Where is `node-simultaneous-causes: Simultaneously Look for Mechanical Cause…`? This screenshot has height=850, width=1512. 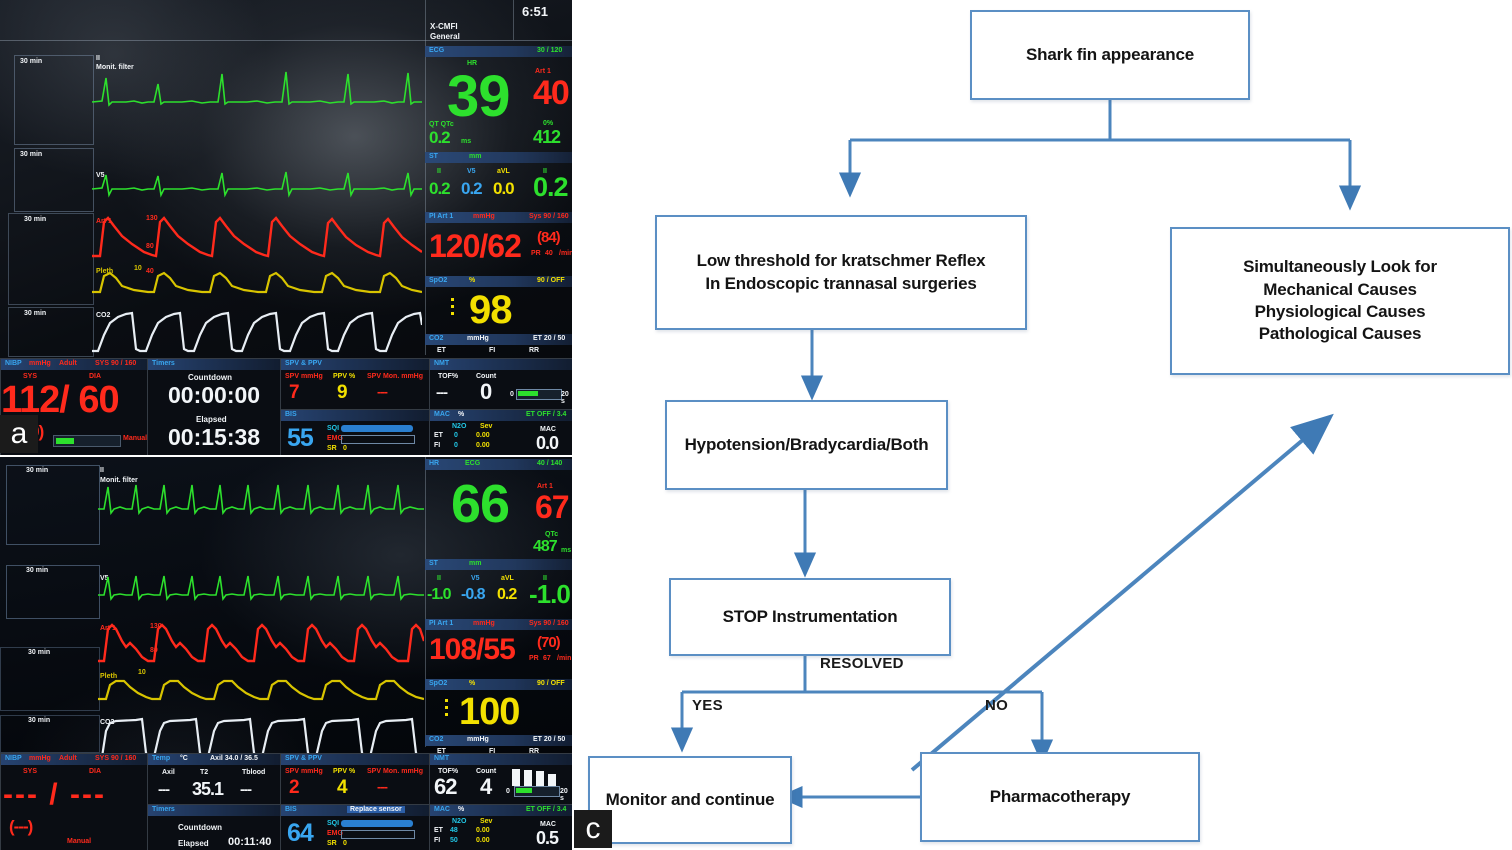 node-simultaneous-causes: Simultaneously Look for Mechanical Cause… is located at coordinates (1340, 301).